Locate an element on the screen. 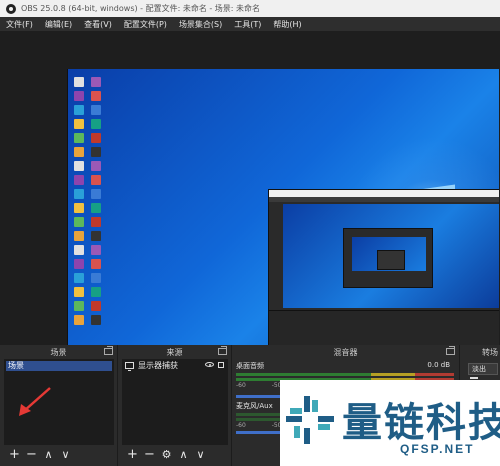 This screenshot has width=500, height=466. move-source-down-button: ∨ is located at coordinates (200, 455).